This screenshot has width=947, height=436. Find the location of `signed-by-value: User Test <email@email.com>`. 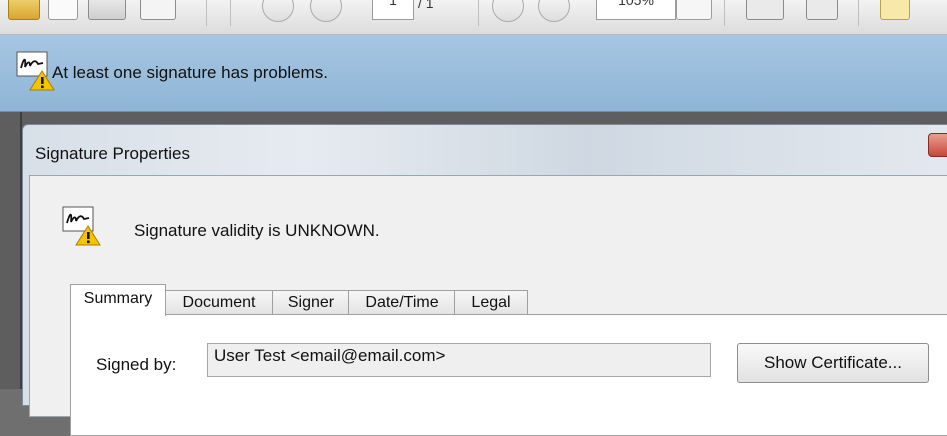

signed-by-value: User Test <email@email.com> is located at coordinates (330, 355).